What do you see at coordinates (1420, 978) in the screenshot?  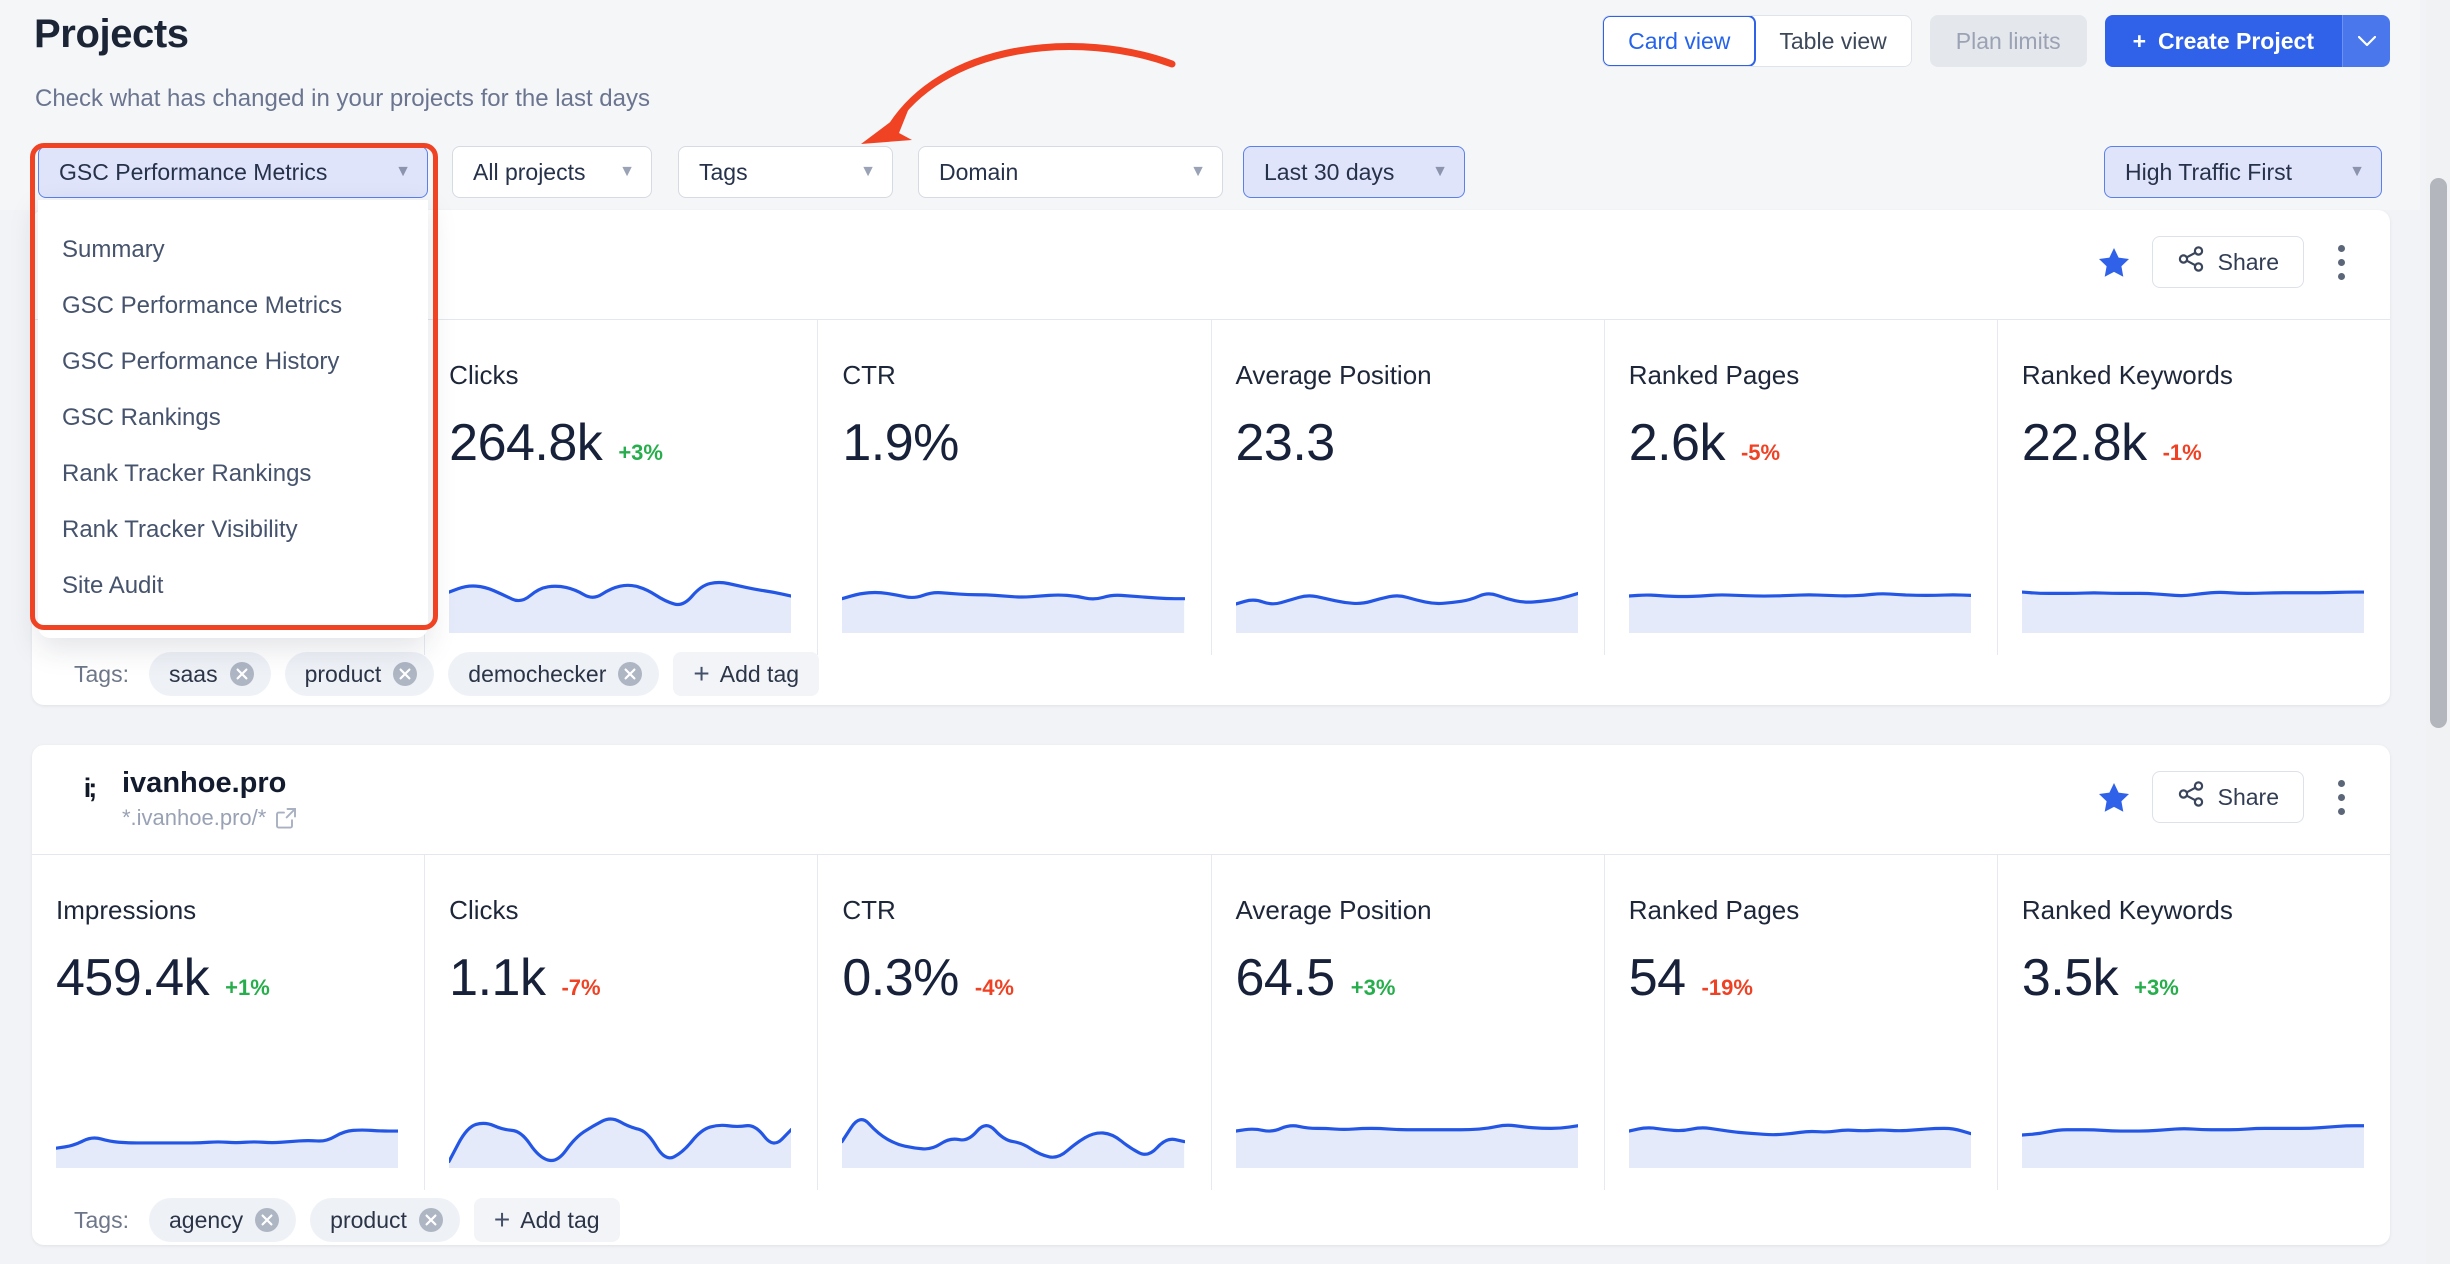 I see `metric-value-row: 64.5 +3%` at bounding box center [1420, 978].